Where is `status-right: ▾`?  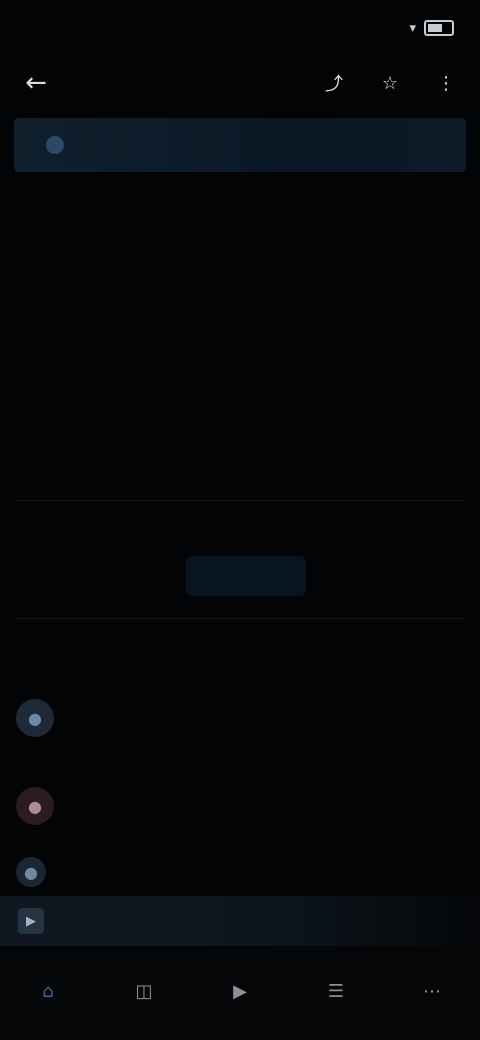
status-right: ▾ is located at coordinates (427, 28).